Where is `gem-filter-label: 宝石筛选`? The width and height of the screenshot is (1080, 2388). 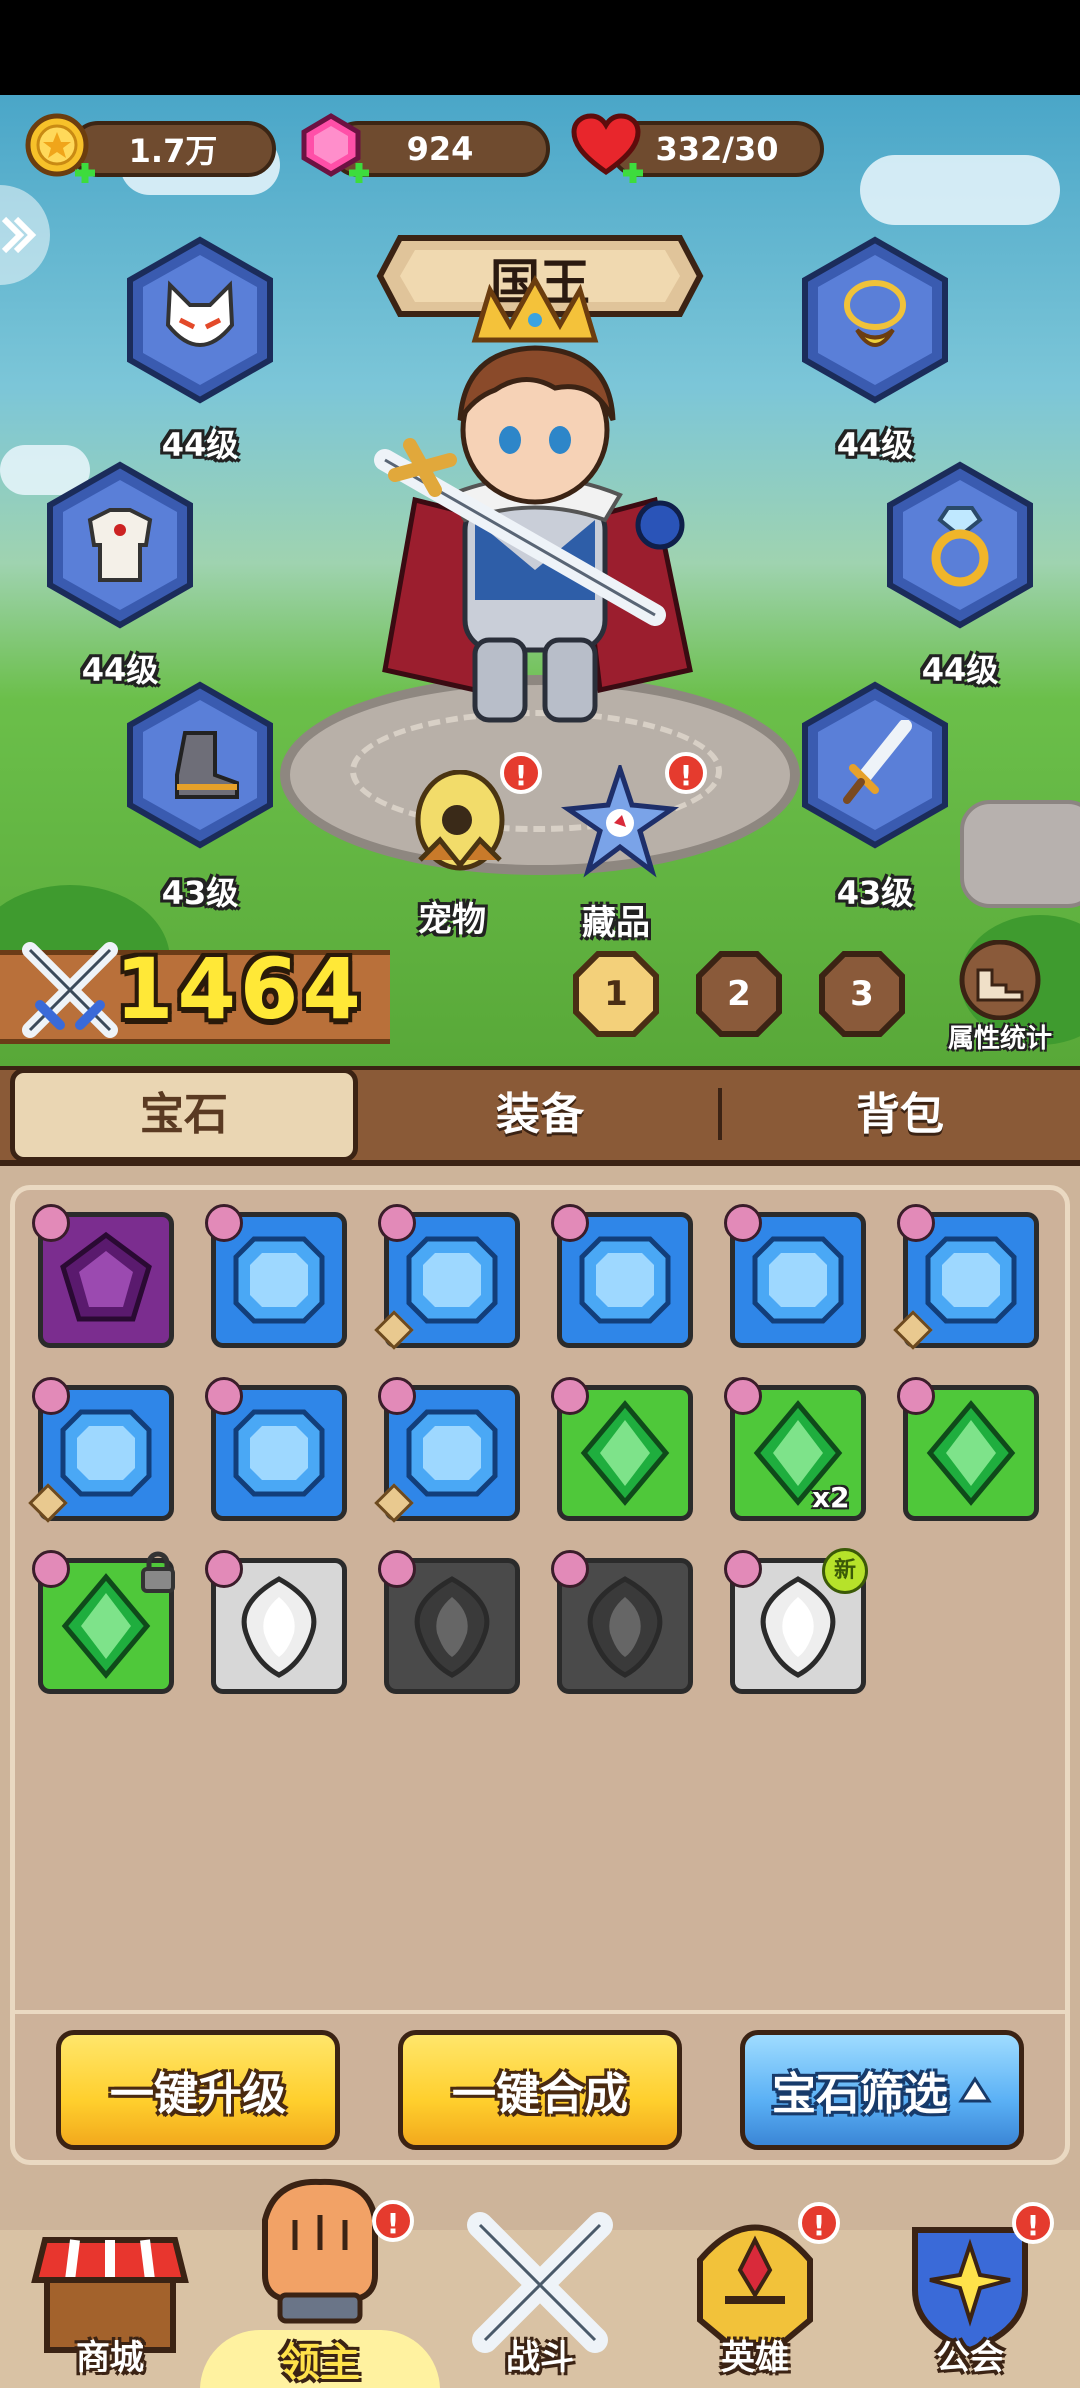
gem-filter-label: 宝石筛选 is located at coordinates (860, 2094).